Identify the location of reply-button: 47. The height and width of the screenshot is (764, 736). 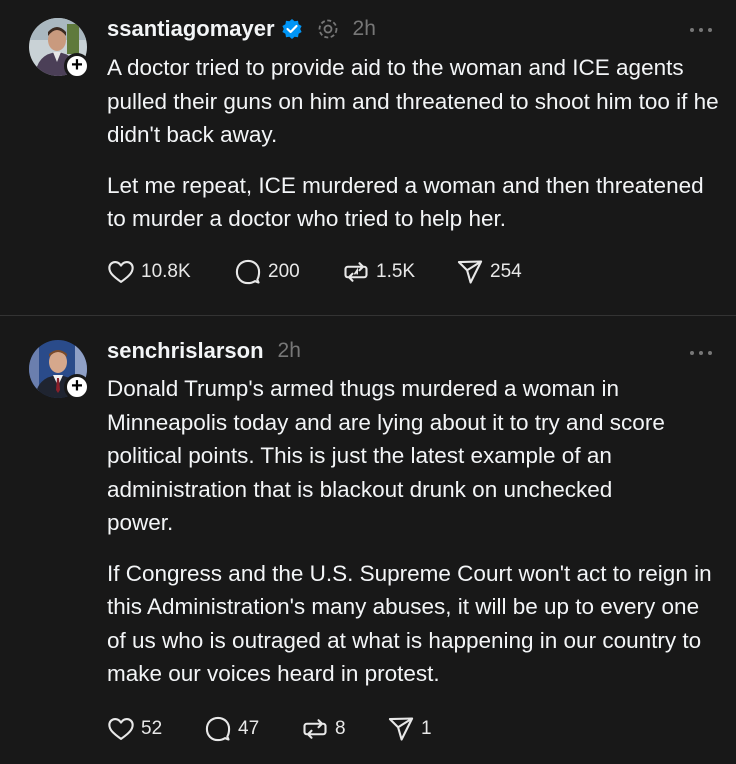
(252, 729).